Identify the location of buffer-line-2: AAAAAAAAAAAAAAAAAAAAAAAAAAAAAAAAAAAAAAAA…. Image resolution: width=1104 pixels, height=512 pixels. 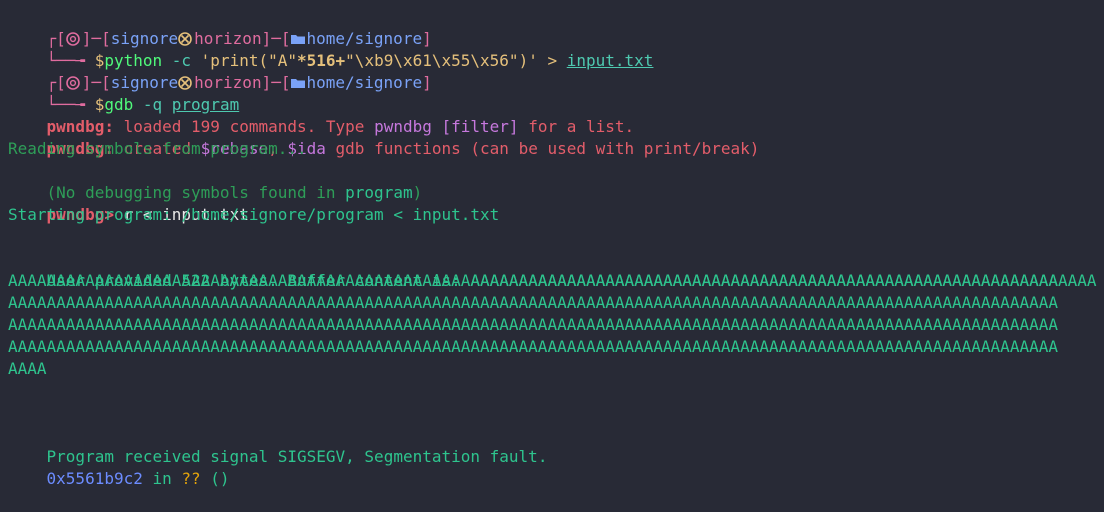
(533, 280).